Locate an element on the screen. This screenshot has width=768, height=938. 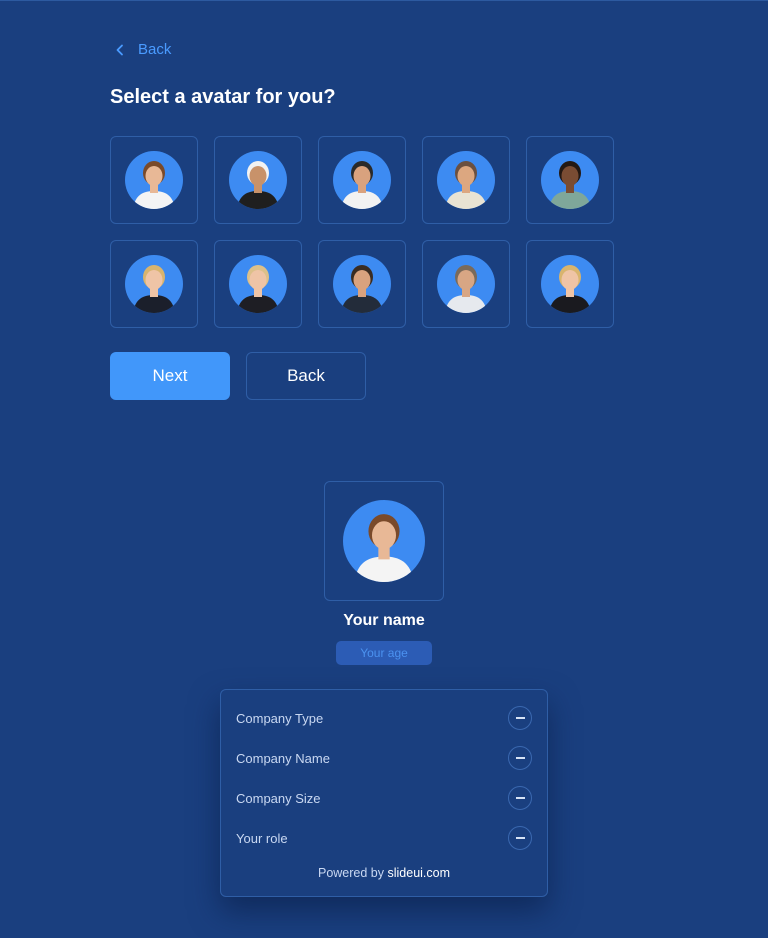
detail-row-company-size: Company Size is located at coordinates (384, 798).